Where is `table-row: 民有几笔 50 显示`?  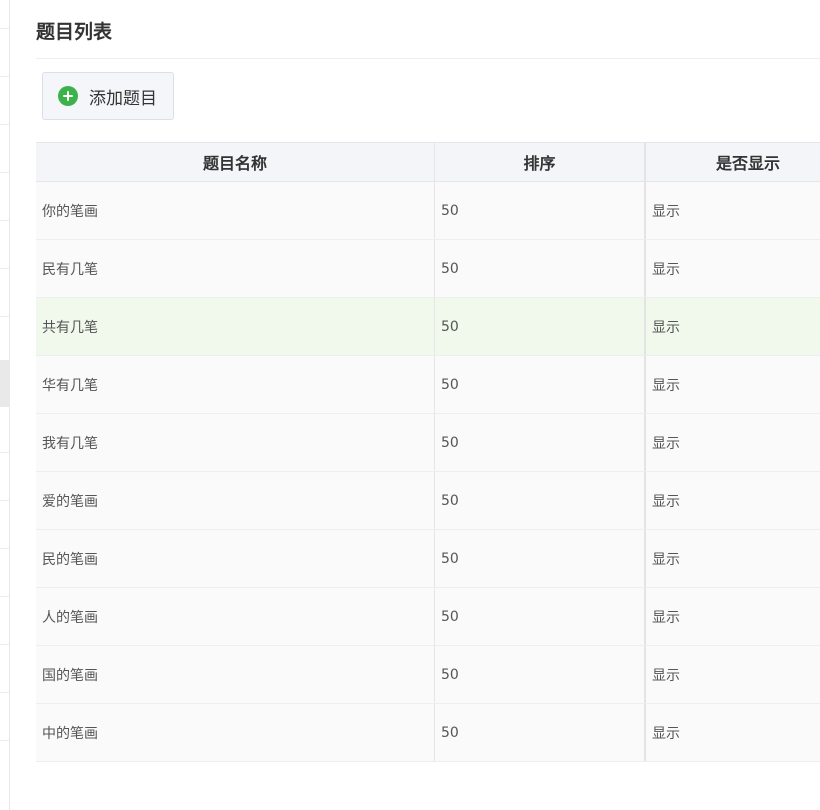
table-row: 民有几笔 50 显示 is located at coordinates (428, 269).